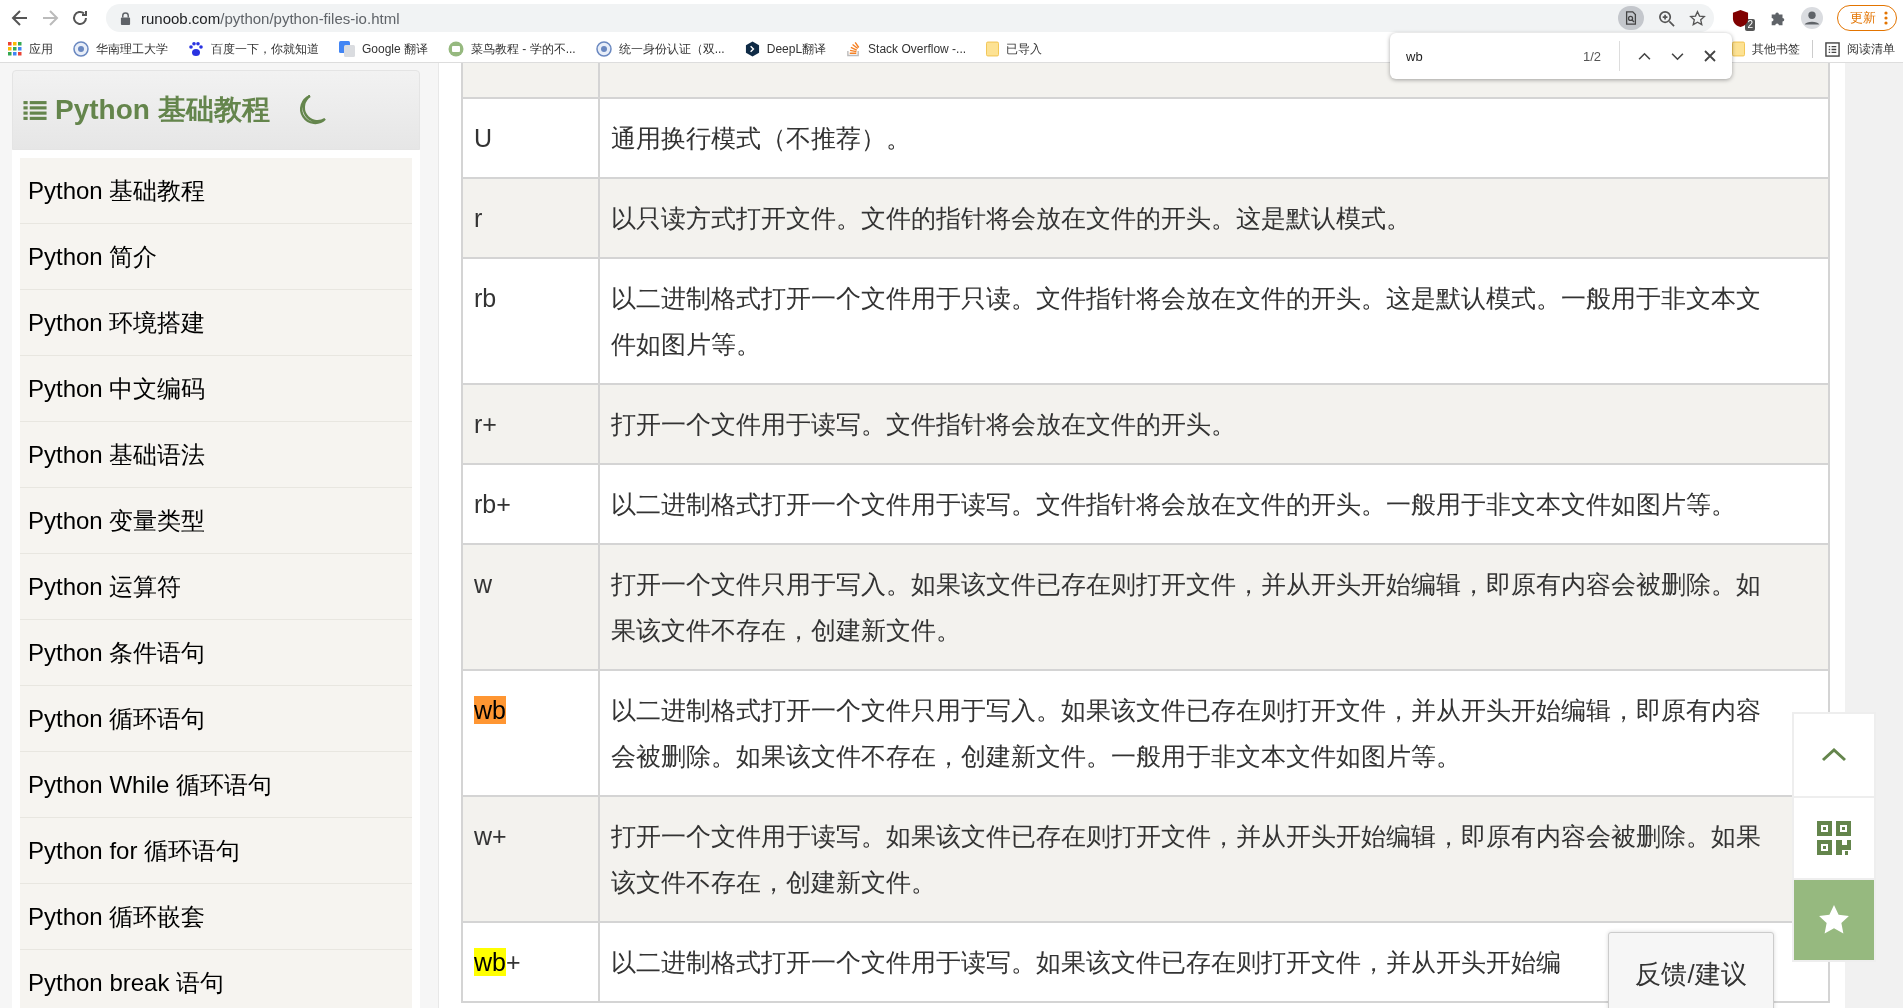 The height and width of the screenshot is (1008, 1903). What do you see at coordinates (216, 917) in the screenshot?
I see `sidebar-link: Python 循环嵌套` at bounding box center [216, 917].